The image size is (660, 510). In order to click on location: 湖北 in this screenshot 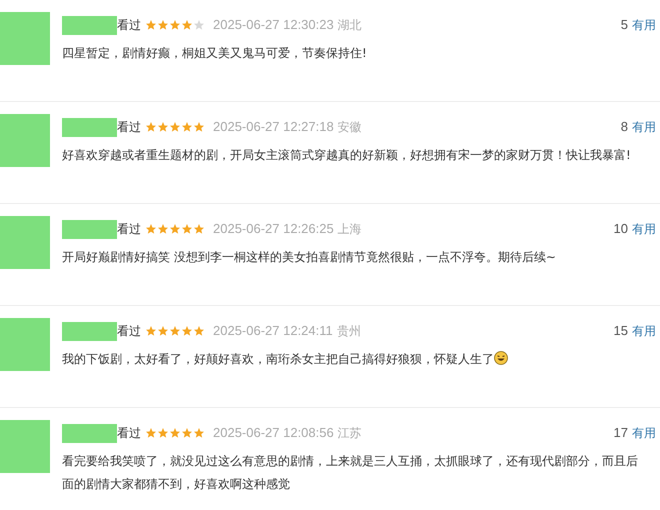, I will do `click(350, 25)`.